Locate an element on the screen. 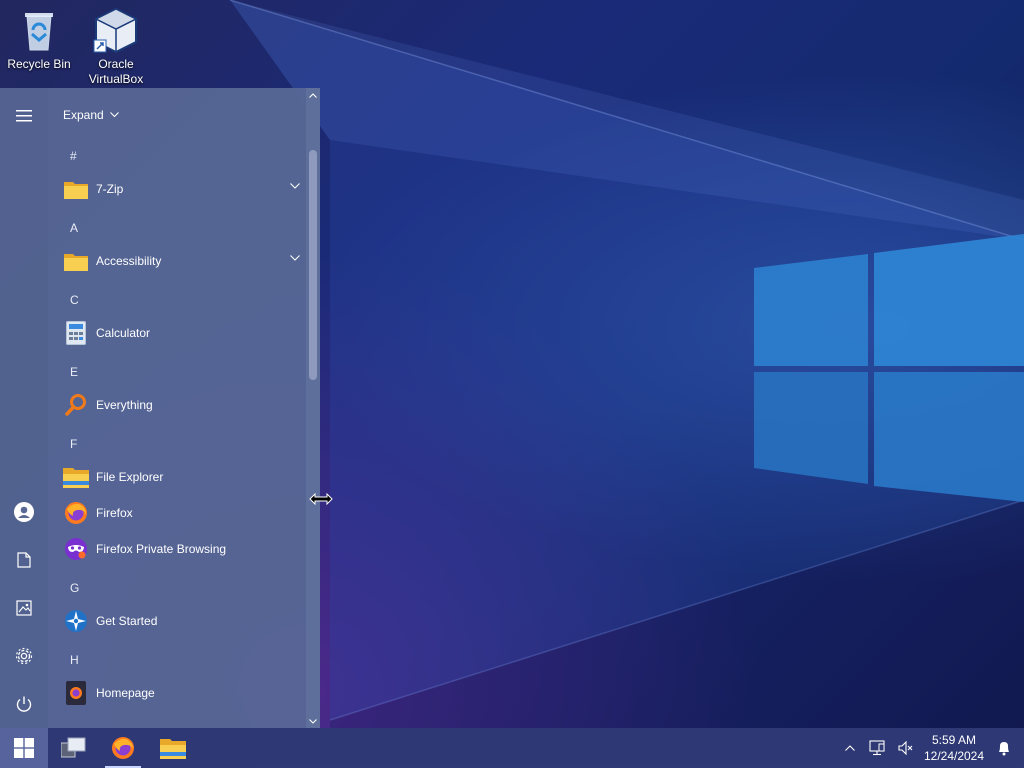 The width and height of the screenshot is (1024, 768). volume-muted-icon is located at coordinates (905, 748).